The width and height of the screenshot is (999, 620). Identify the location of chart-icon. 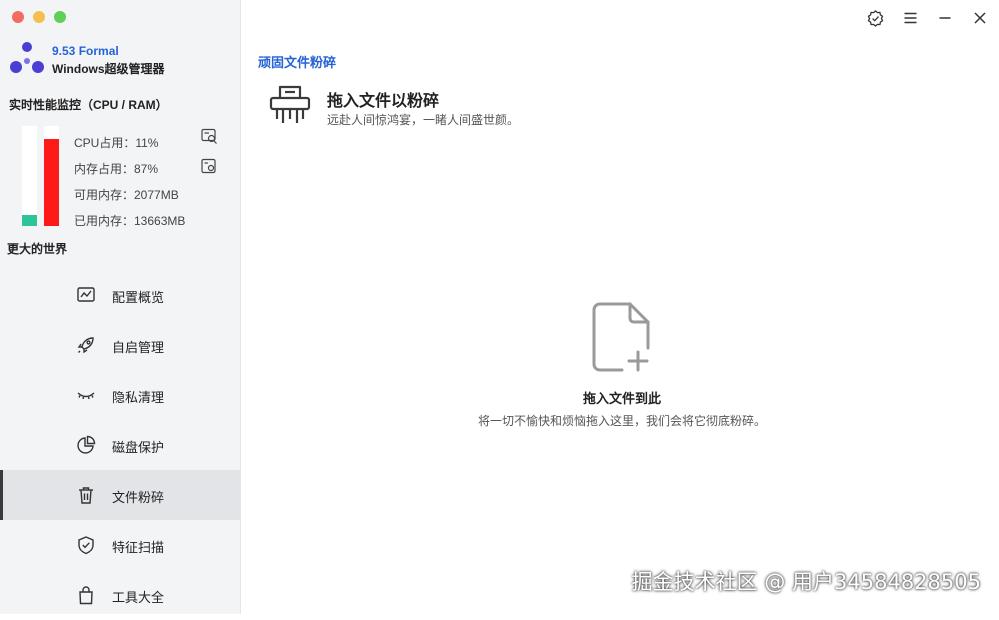
(86, 294).